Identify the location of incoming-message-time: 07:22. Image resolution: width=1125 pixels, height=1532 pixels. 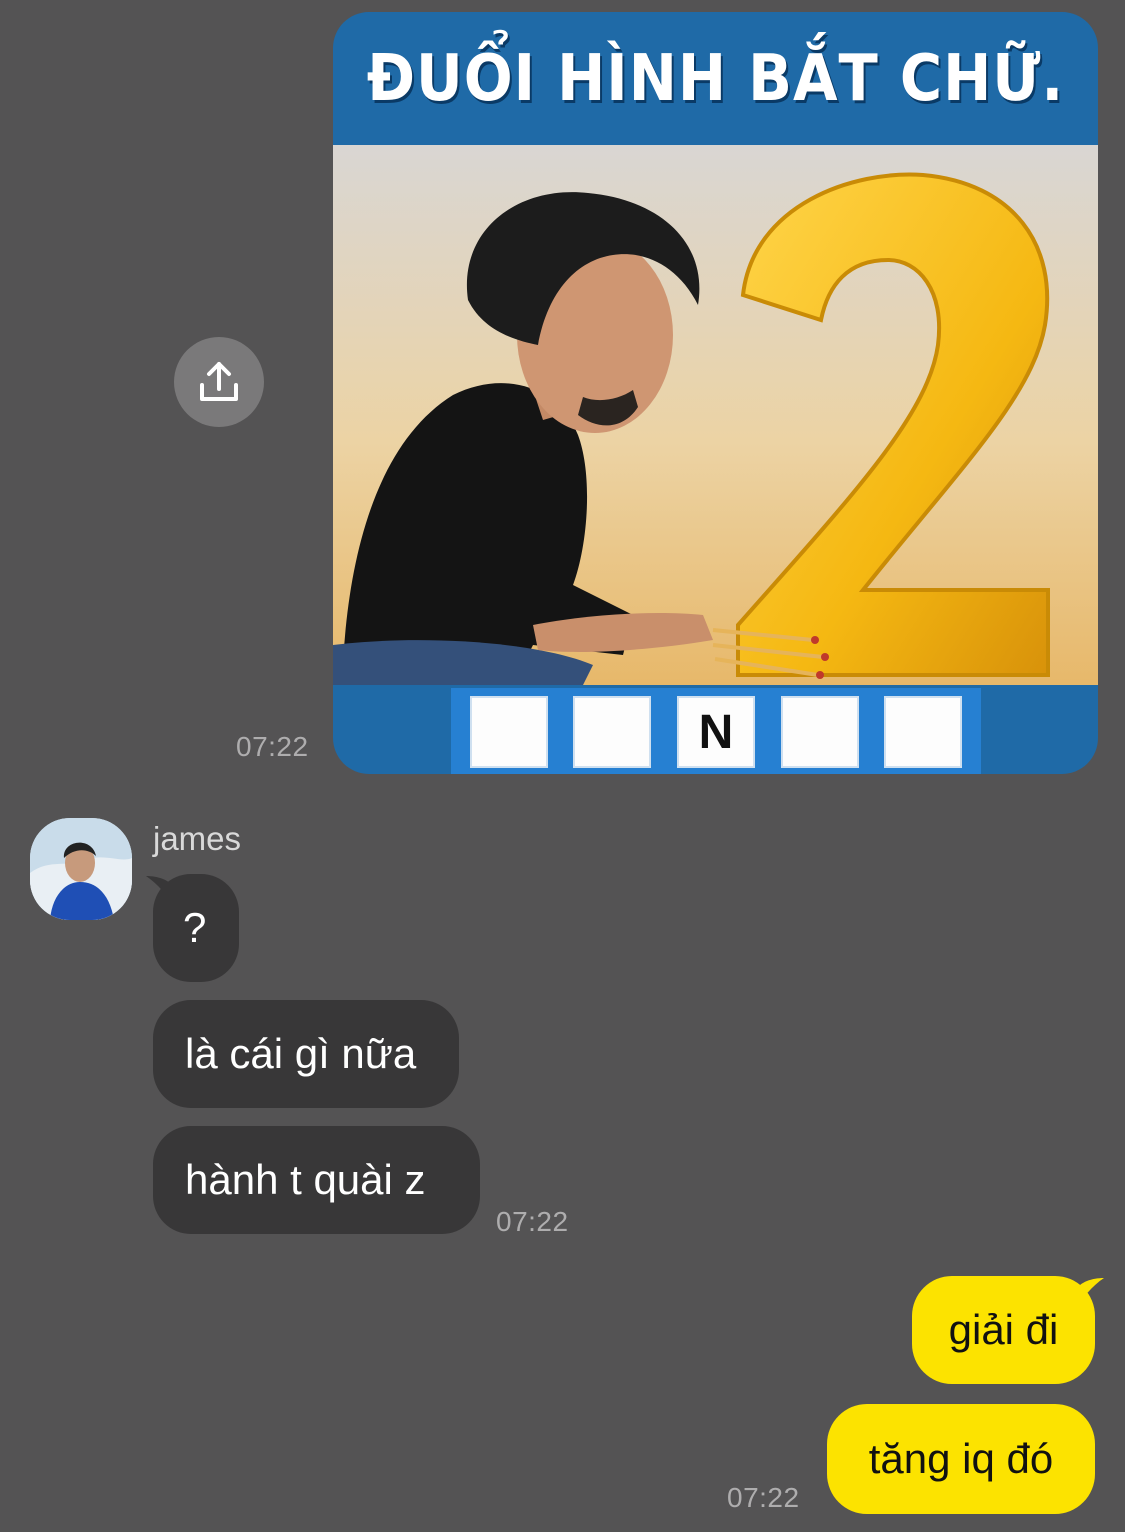
(532, 1221).